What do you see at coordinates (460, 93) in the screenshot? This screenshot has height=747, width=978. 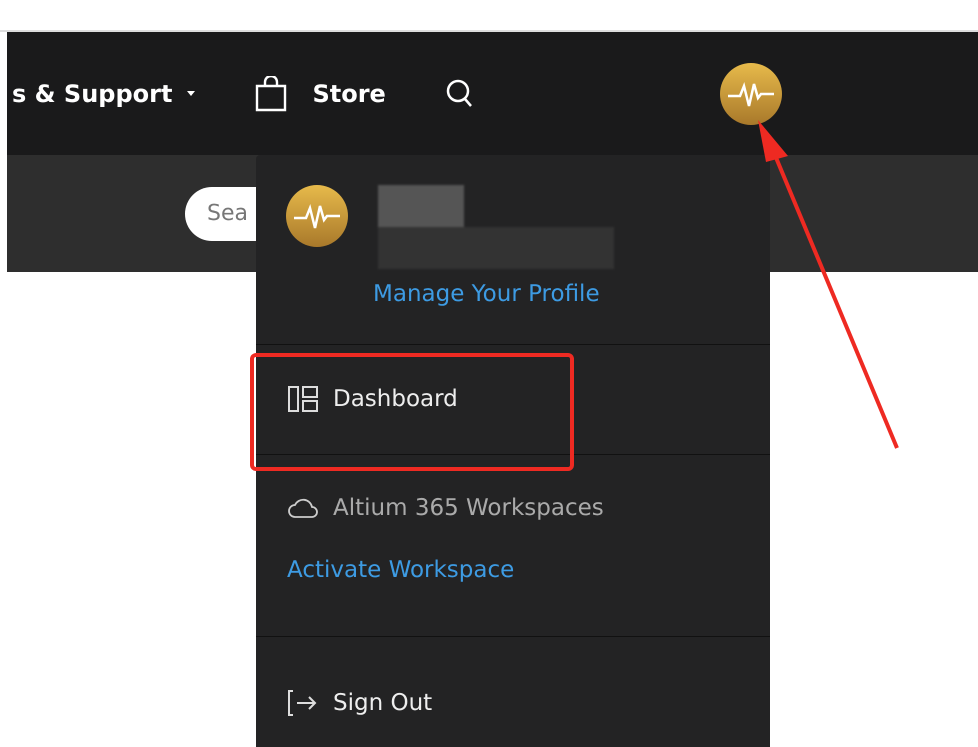 I see `search-icon` at bounding box center [460, 93].